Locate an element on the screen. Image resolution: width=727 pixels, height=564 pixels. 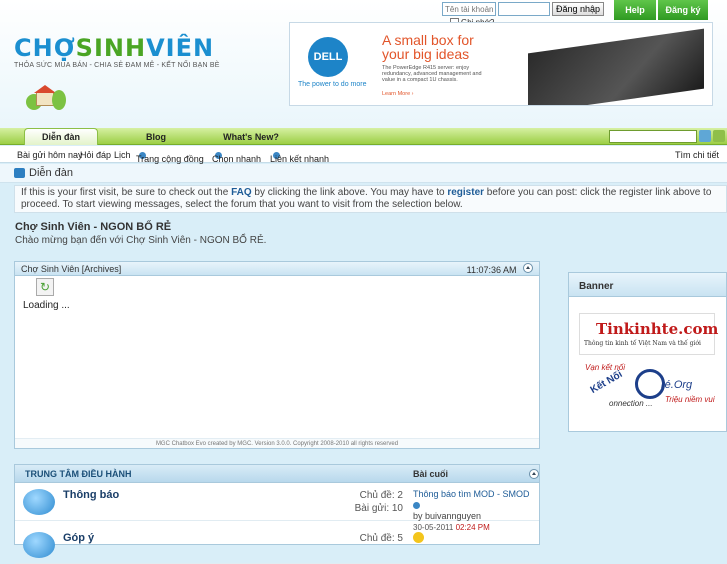
username-field is located at coordinates (469, 9).